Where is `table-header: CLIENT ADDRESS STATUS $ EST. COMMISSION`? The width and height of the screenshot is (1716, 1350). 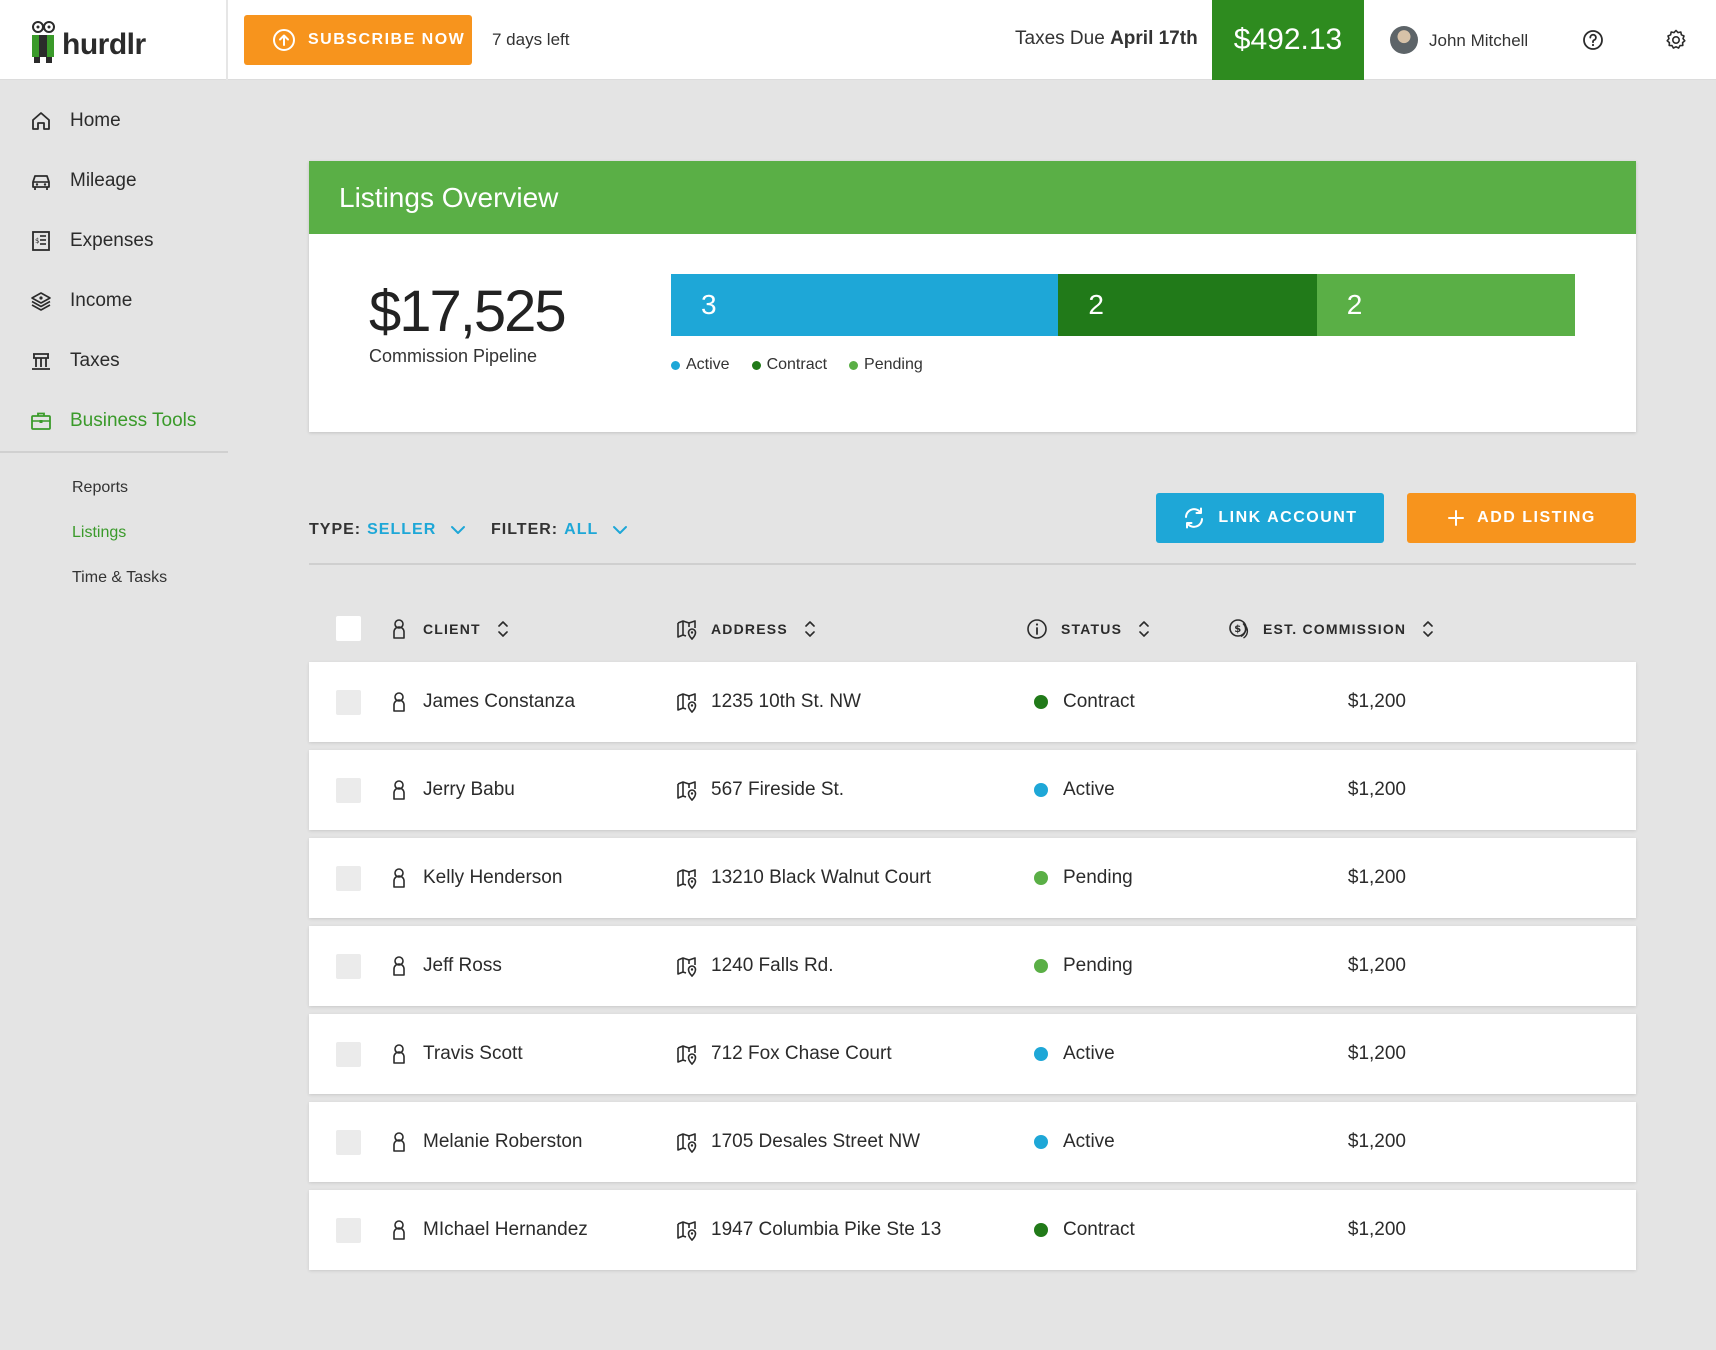
table-header: CLIENT ADDRESS STATUS $ EST. COMMISSION is located at coordinates (972, 629).